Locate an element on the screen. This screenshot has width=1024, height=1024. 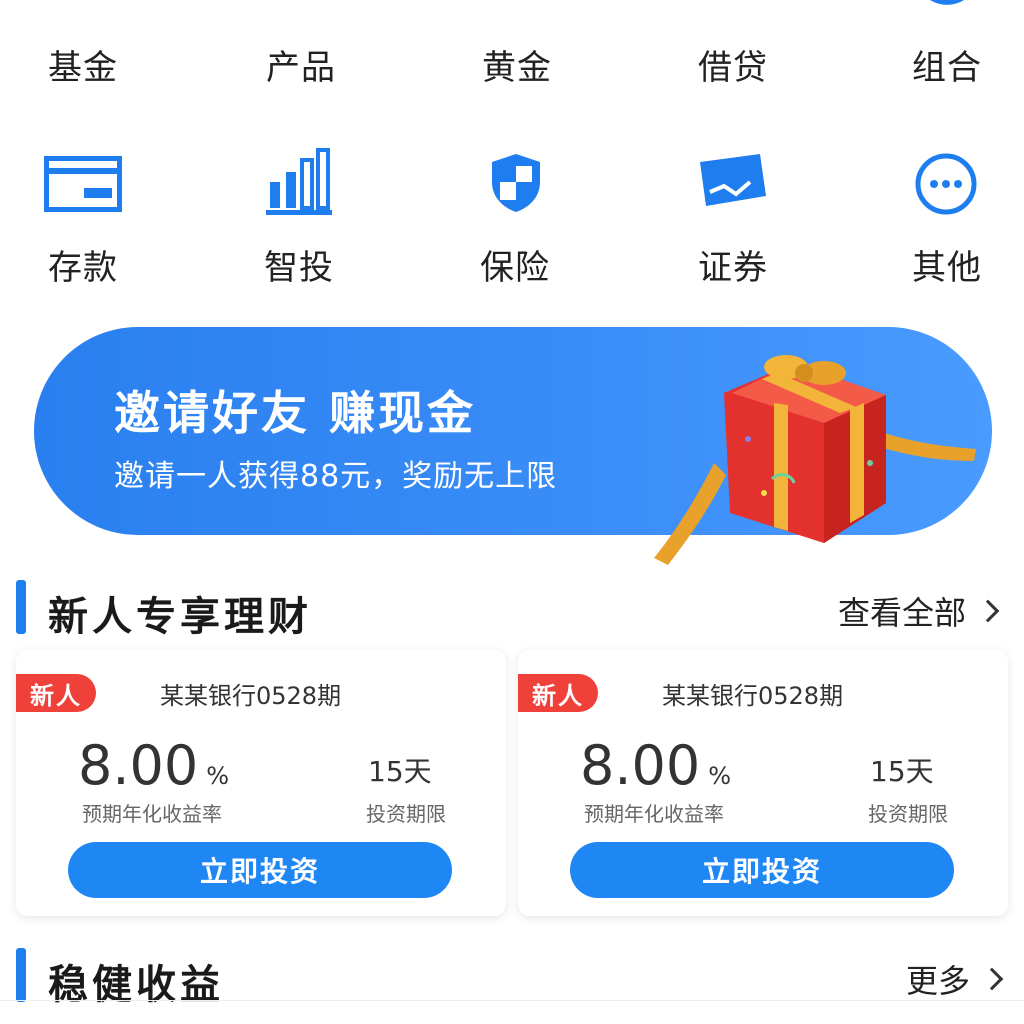
view-all-link: 查看全部 is located at coordinates (919, 611).